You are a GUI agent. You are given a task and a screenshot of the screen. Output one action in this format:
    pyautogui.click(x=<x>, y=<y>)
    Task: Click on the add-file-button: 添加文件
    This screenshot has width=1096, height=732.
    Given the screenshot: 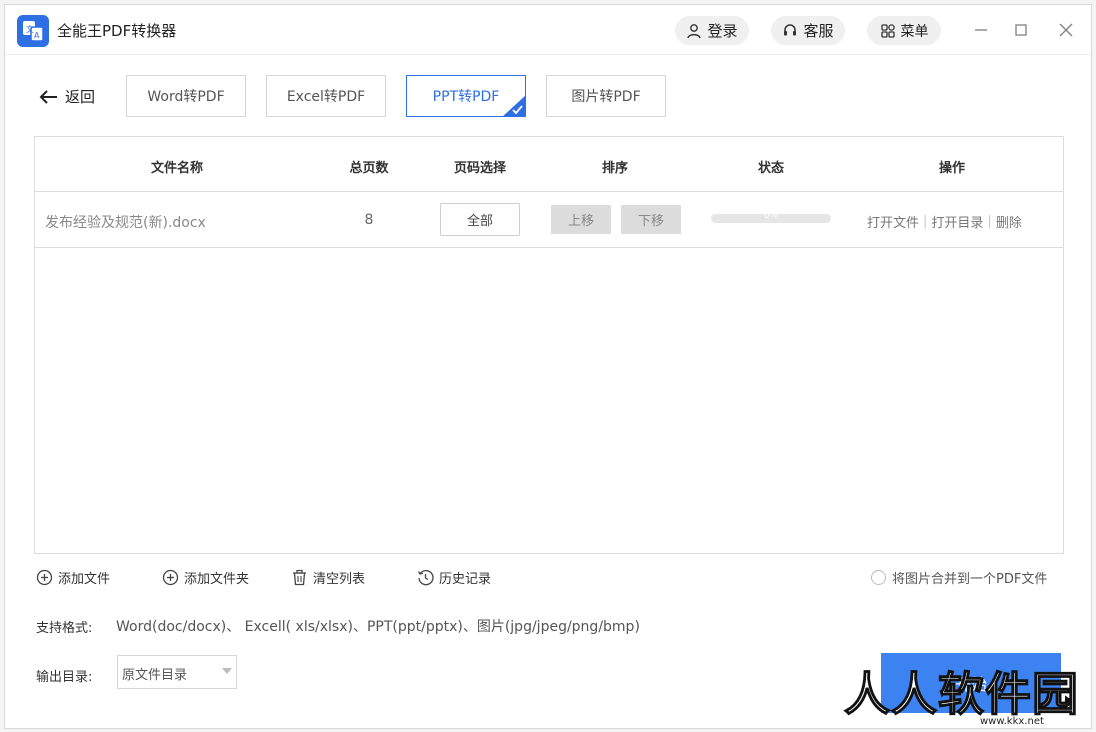 What is the action you would take?
    pyautogui.click(x=73, y=577)
    